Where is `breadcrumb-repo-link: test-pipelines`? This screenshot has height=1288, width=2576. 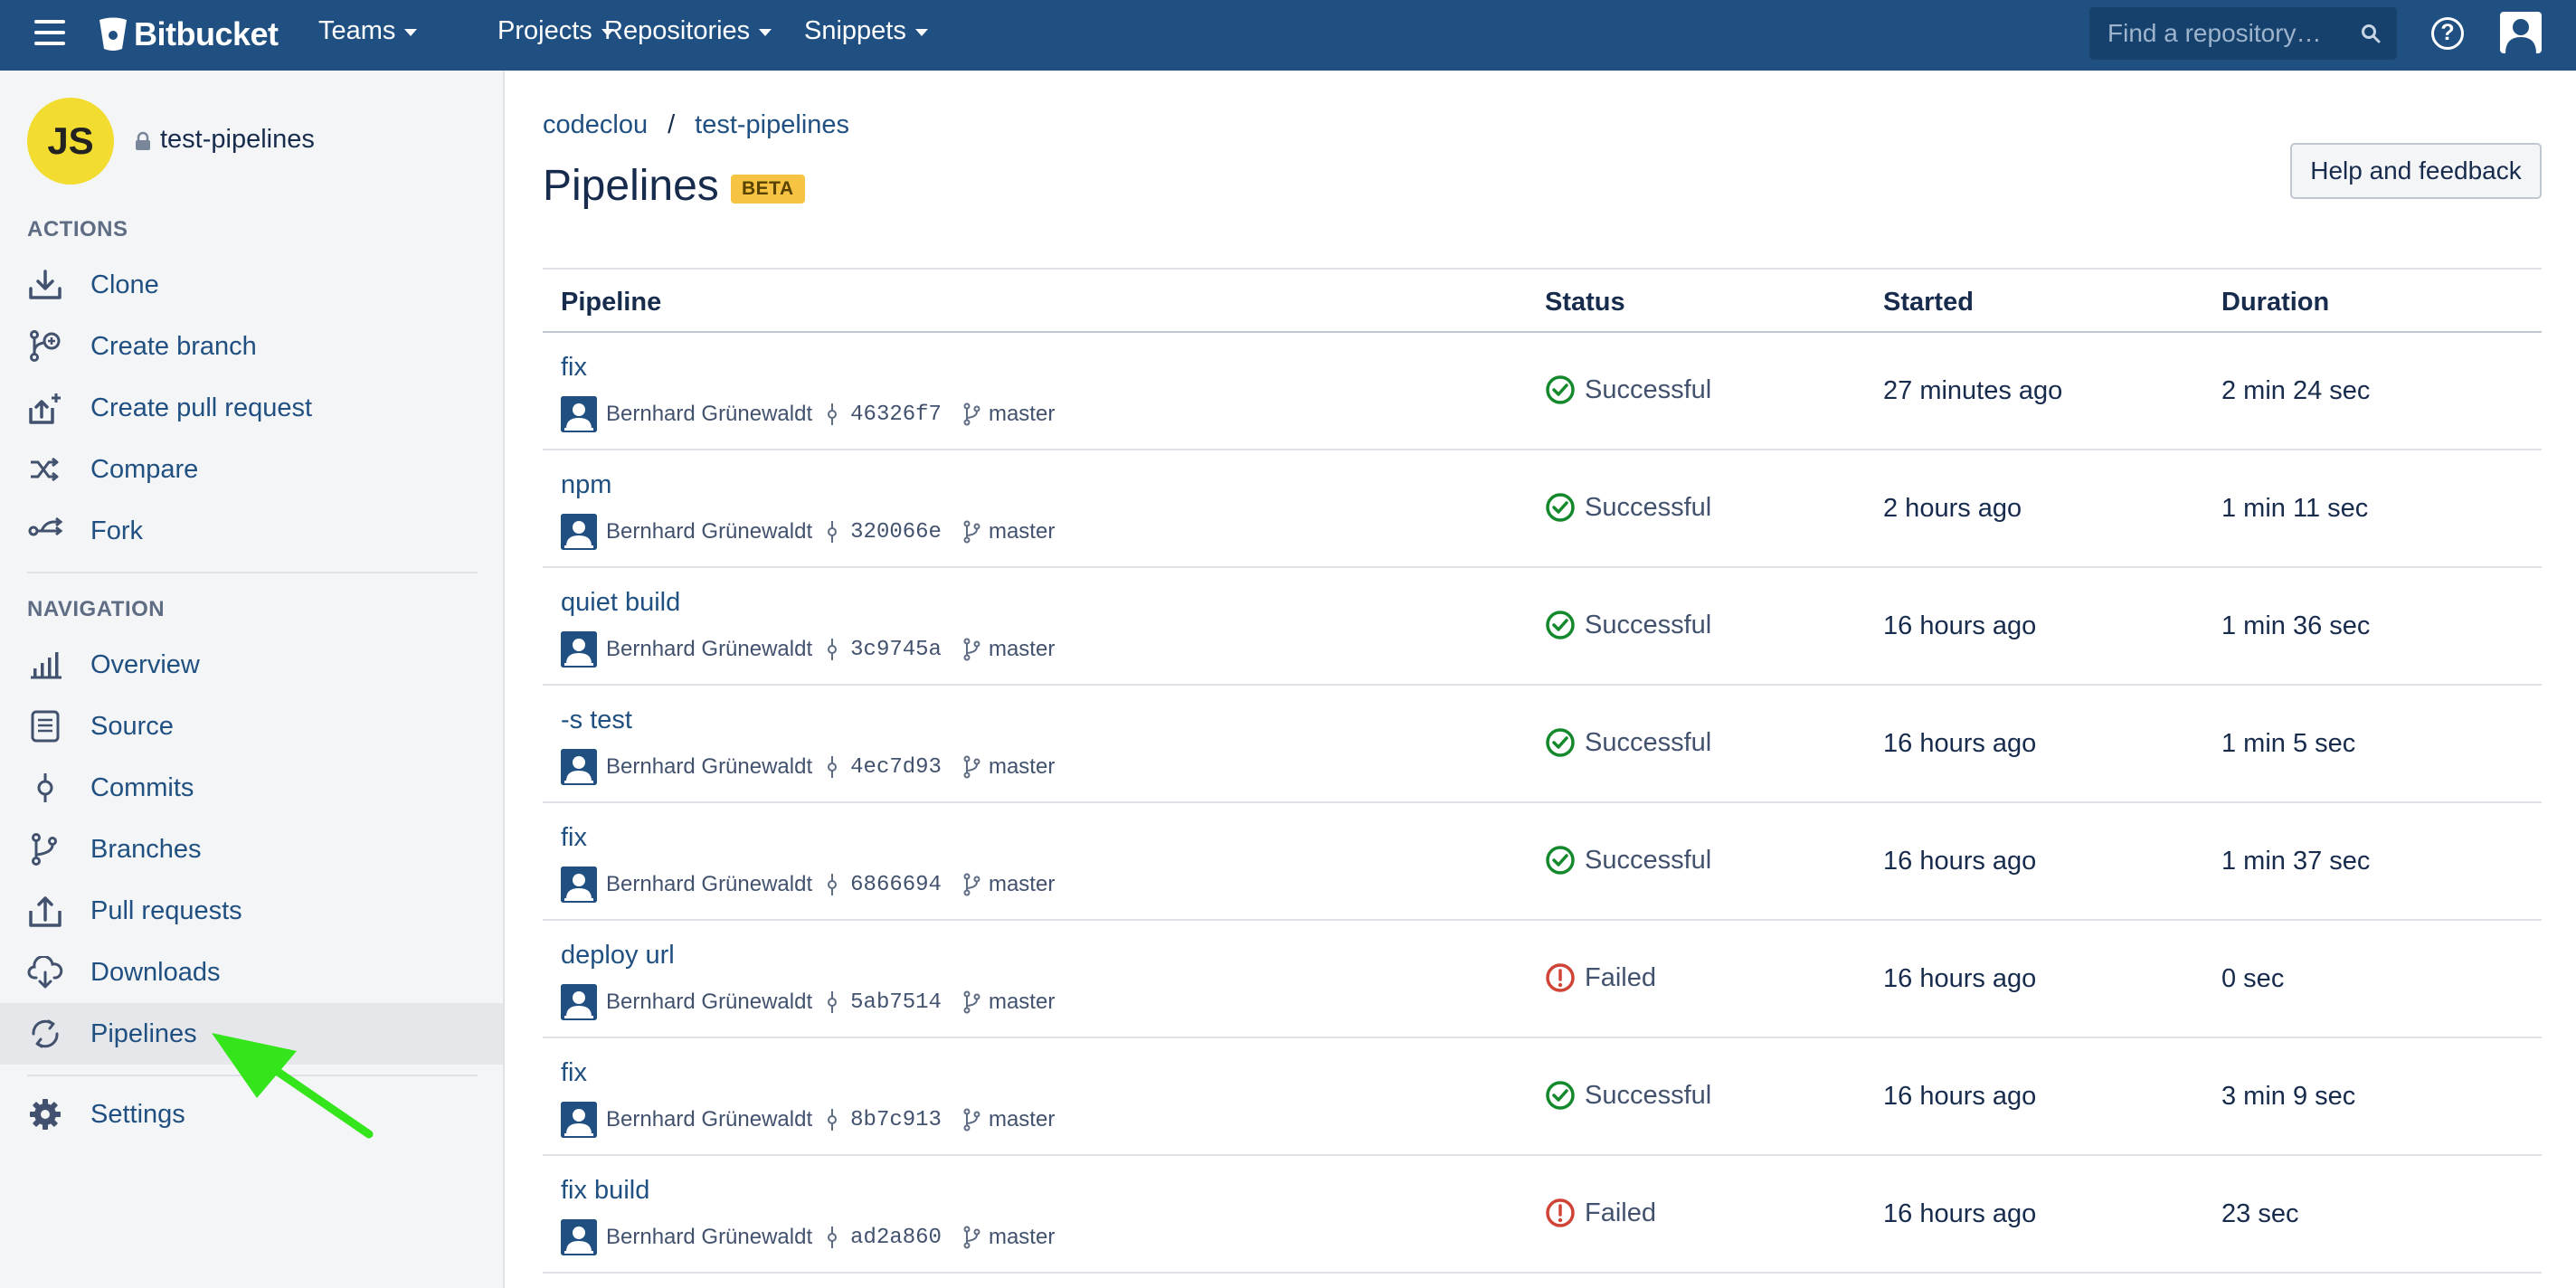 breadcrumb-repo-link: test-pipelines is located at coordinates (772, 125).